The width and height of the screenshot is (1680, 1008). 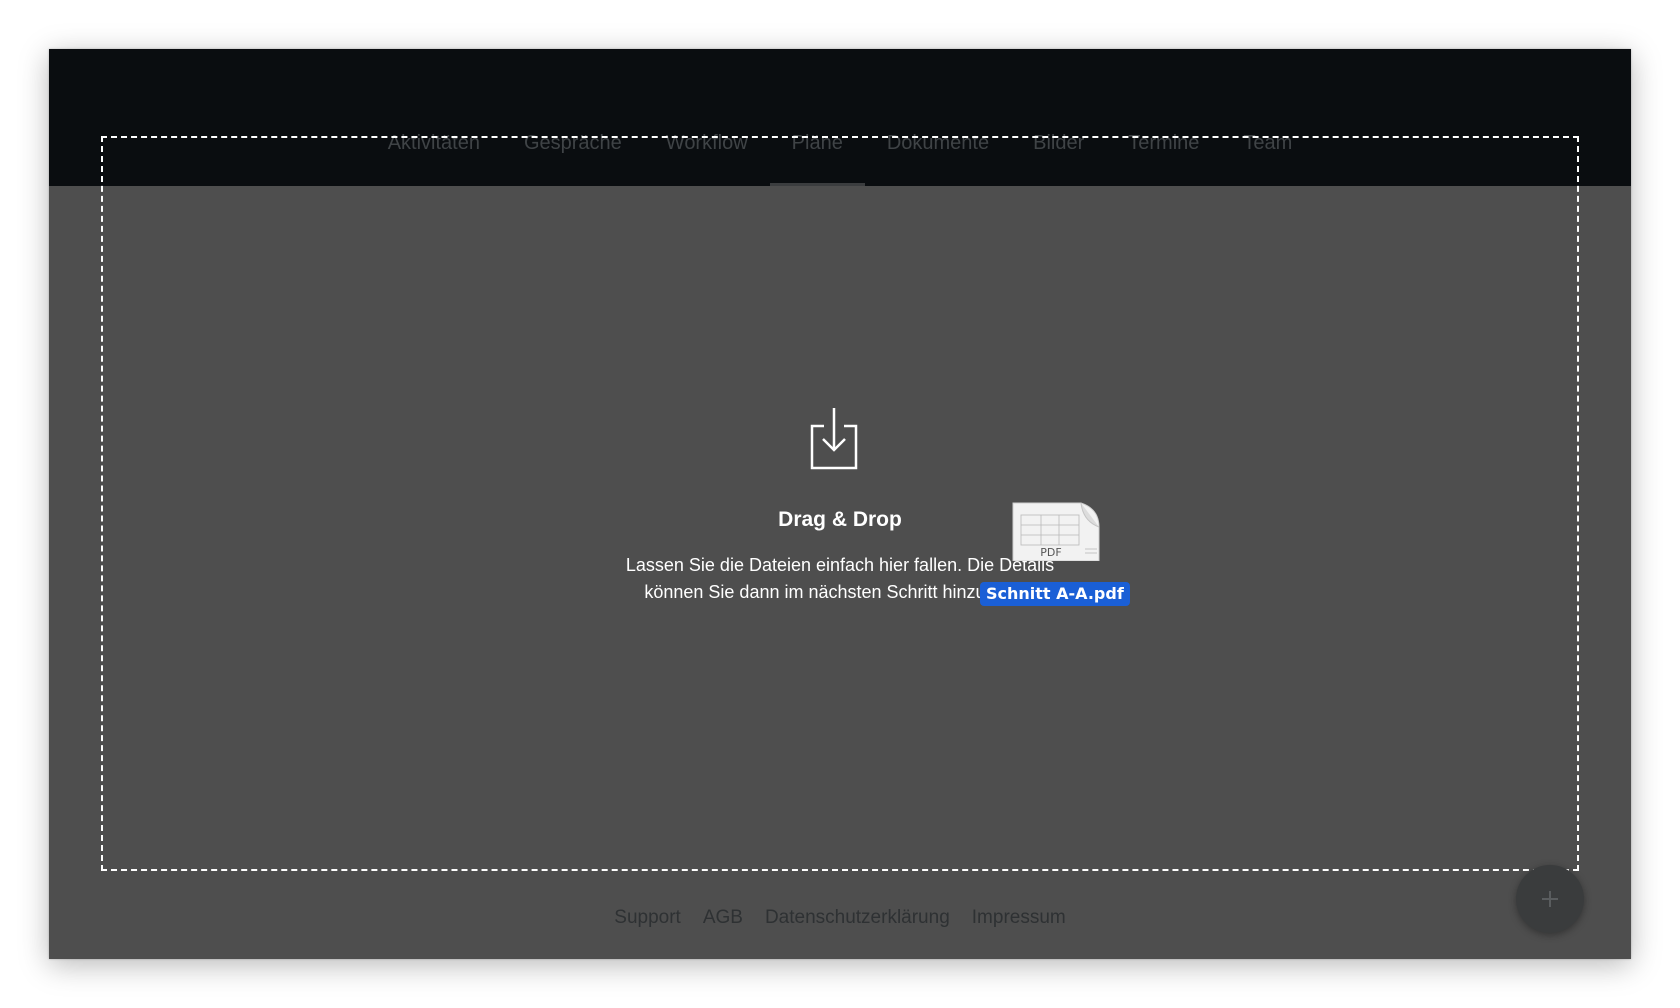 What do you see at coordinates (723, 918) in the screenshot?
I see `footer-link-agb: AGB` at bounding box center [723, 918].